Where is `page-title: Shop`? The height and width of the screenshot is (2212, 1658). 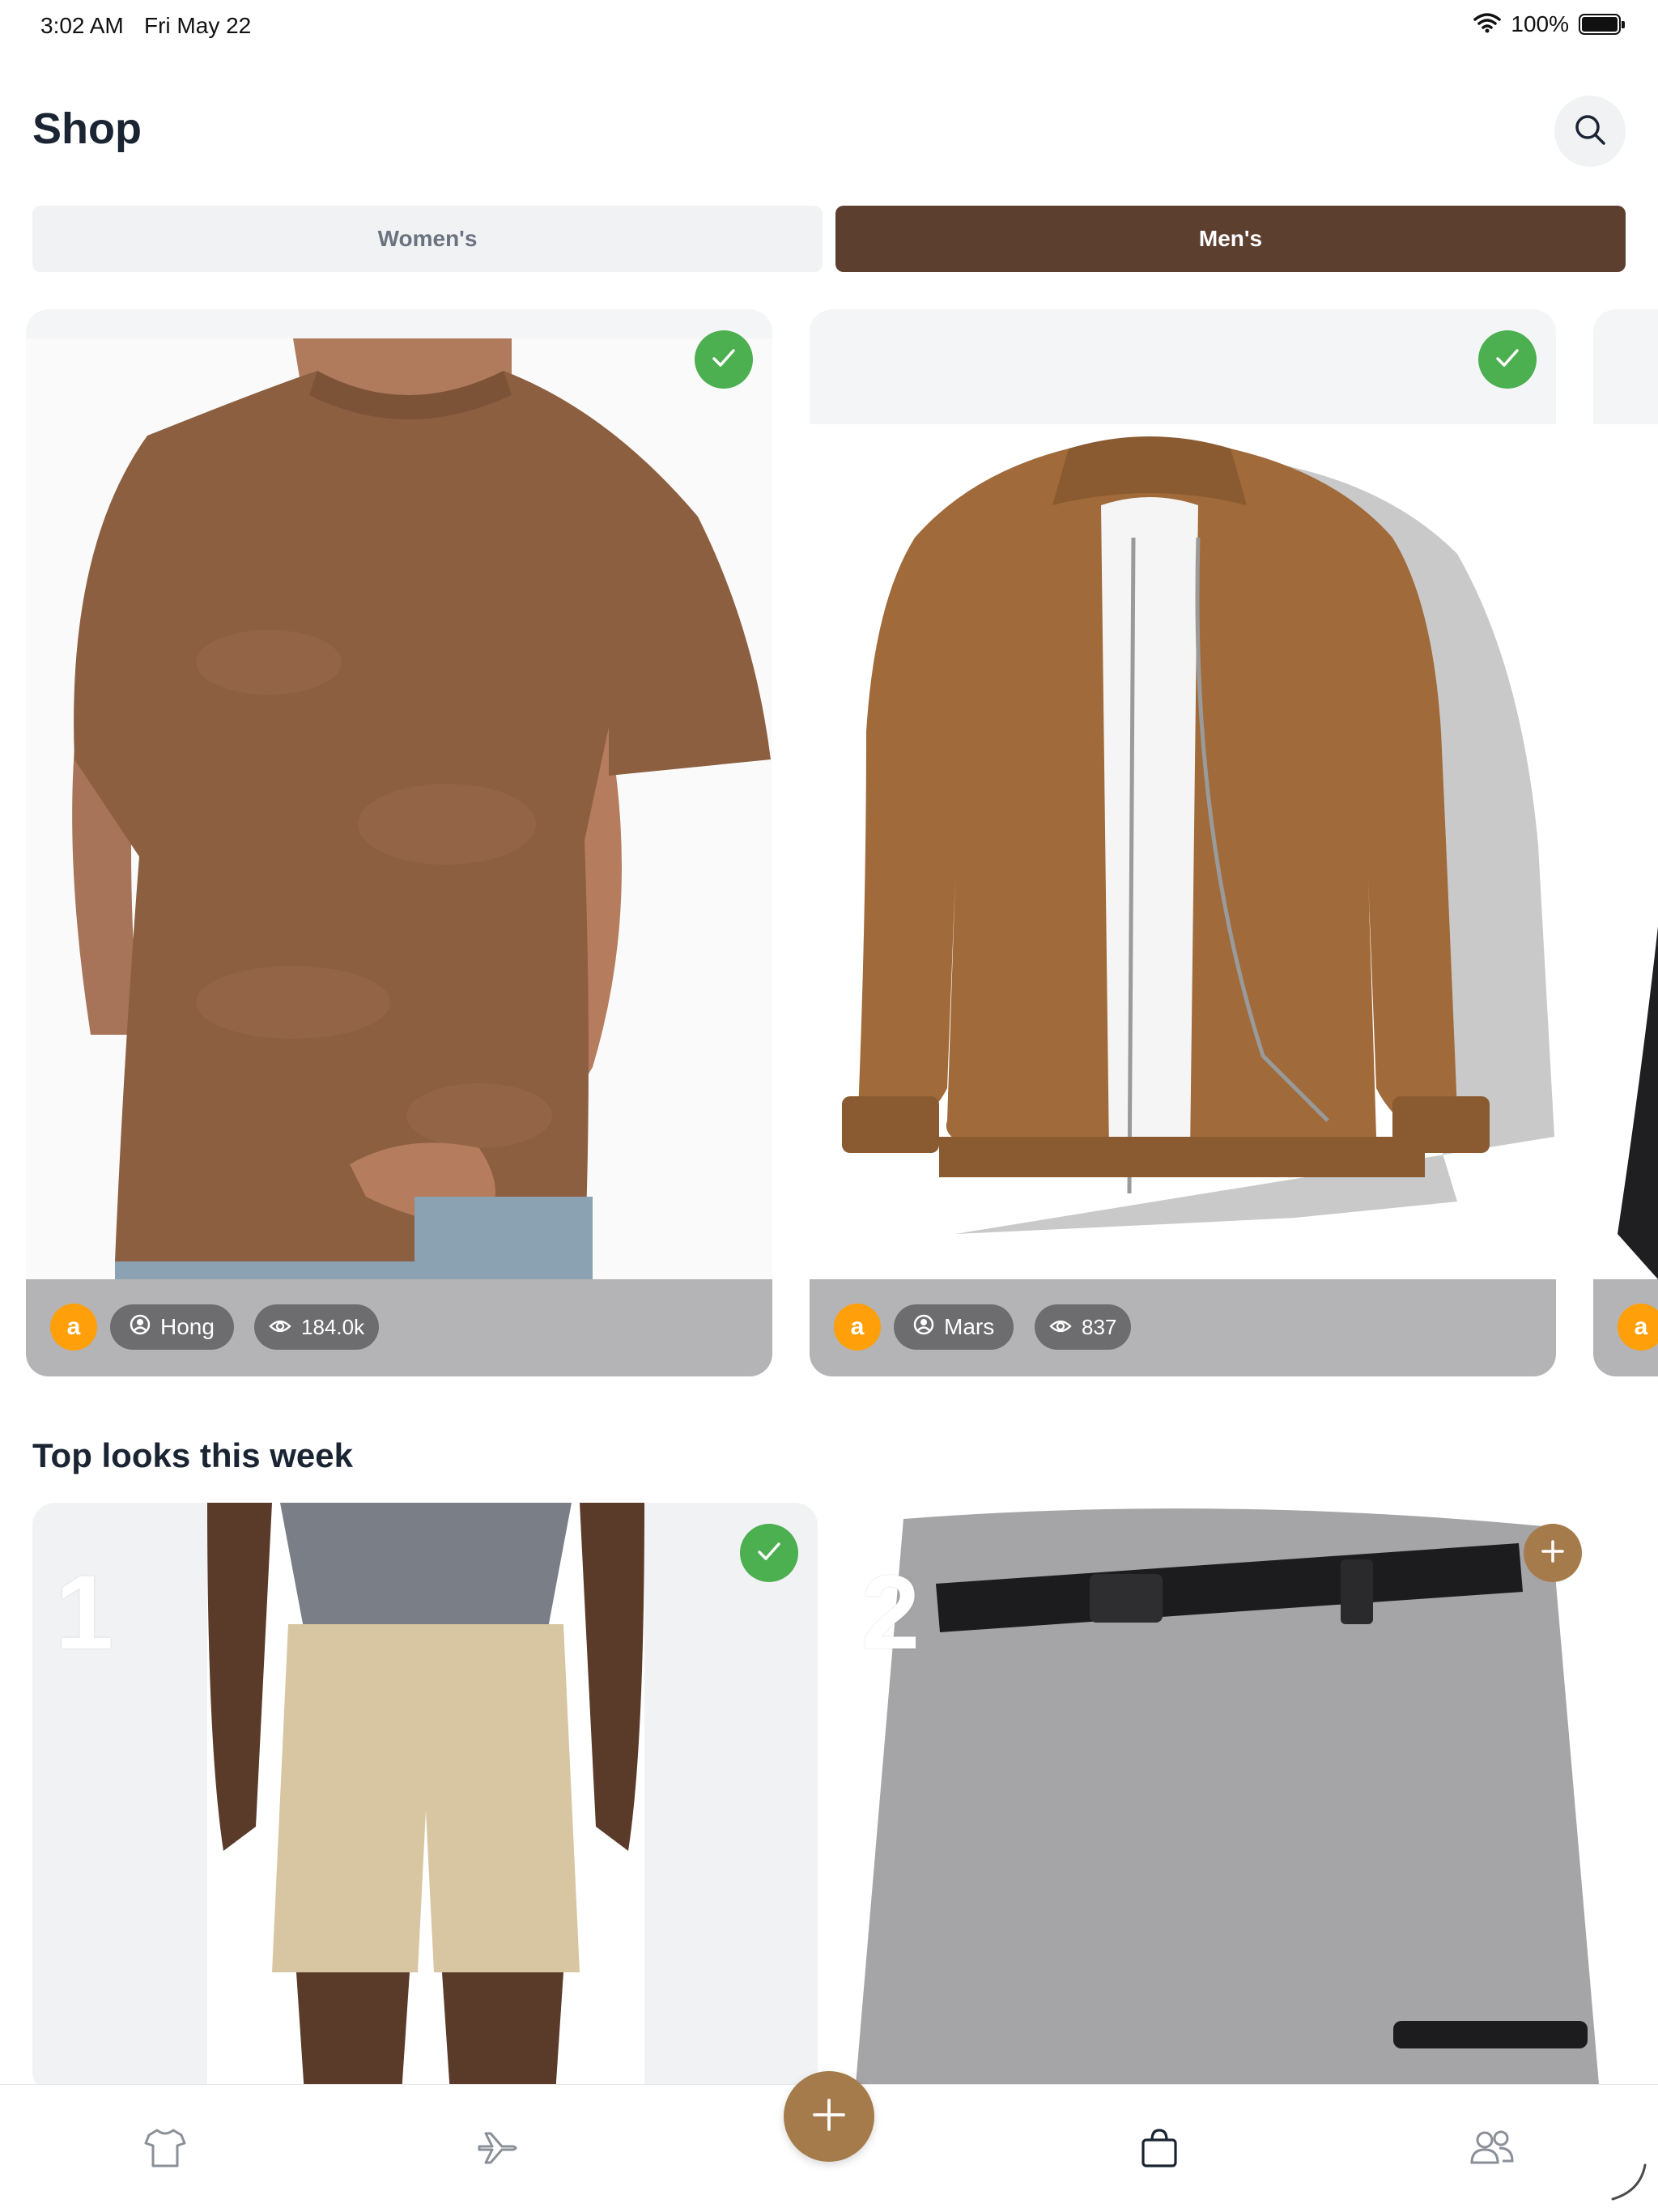
page-title: Shop is located at coordinates (87, 129).